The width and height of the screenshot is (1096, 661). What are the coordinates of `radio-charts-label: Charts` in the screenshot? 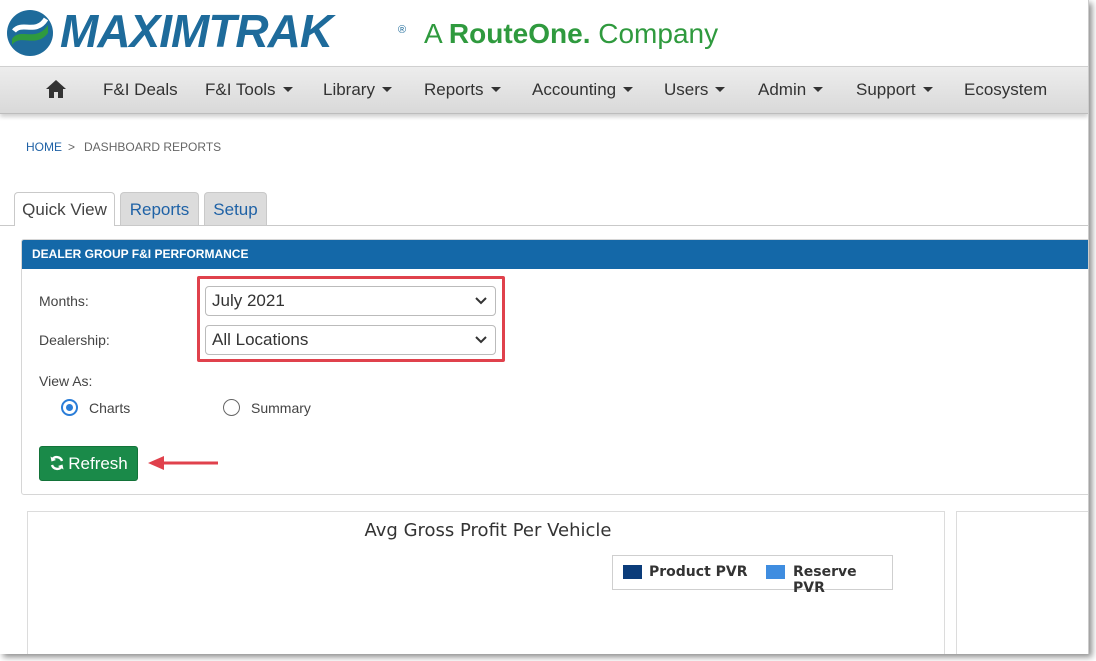 It's located at (109, 408).